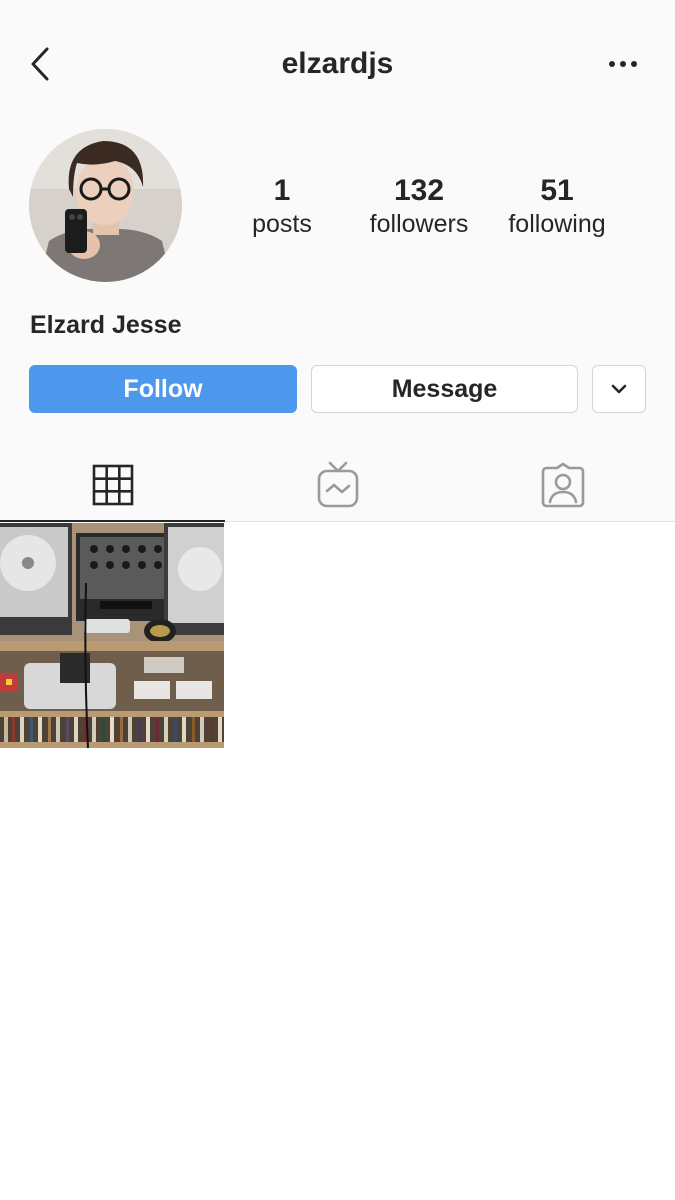  I want to click on profile-username: elzardjs, so click(337, 63).